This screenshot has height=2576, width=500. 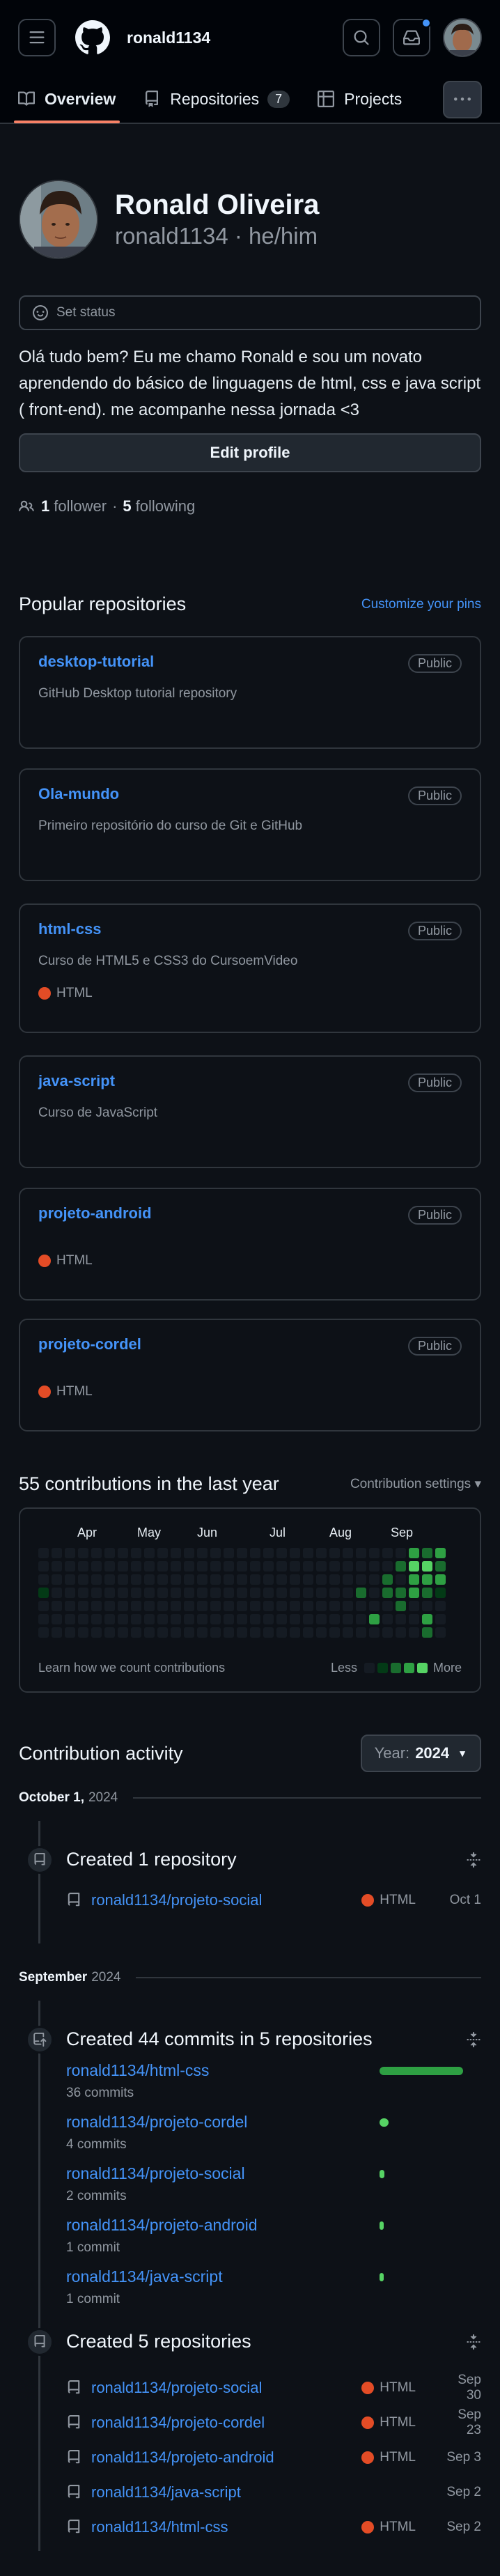 I want to click on commit-repo-link: ronald1134/projeto-android, so click(x=162, y=2225).